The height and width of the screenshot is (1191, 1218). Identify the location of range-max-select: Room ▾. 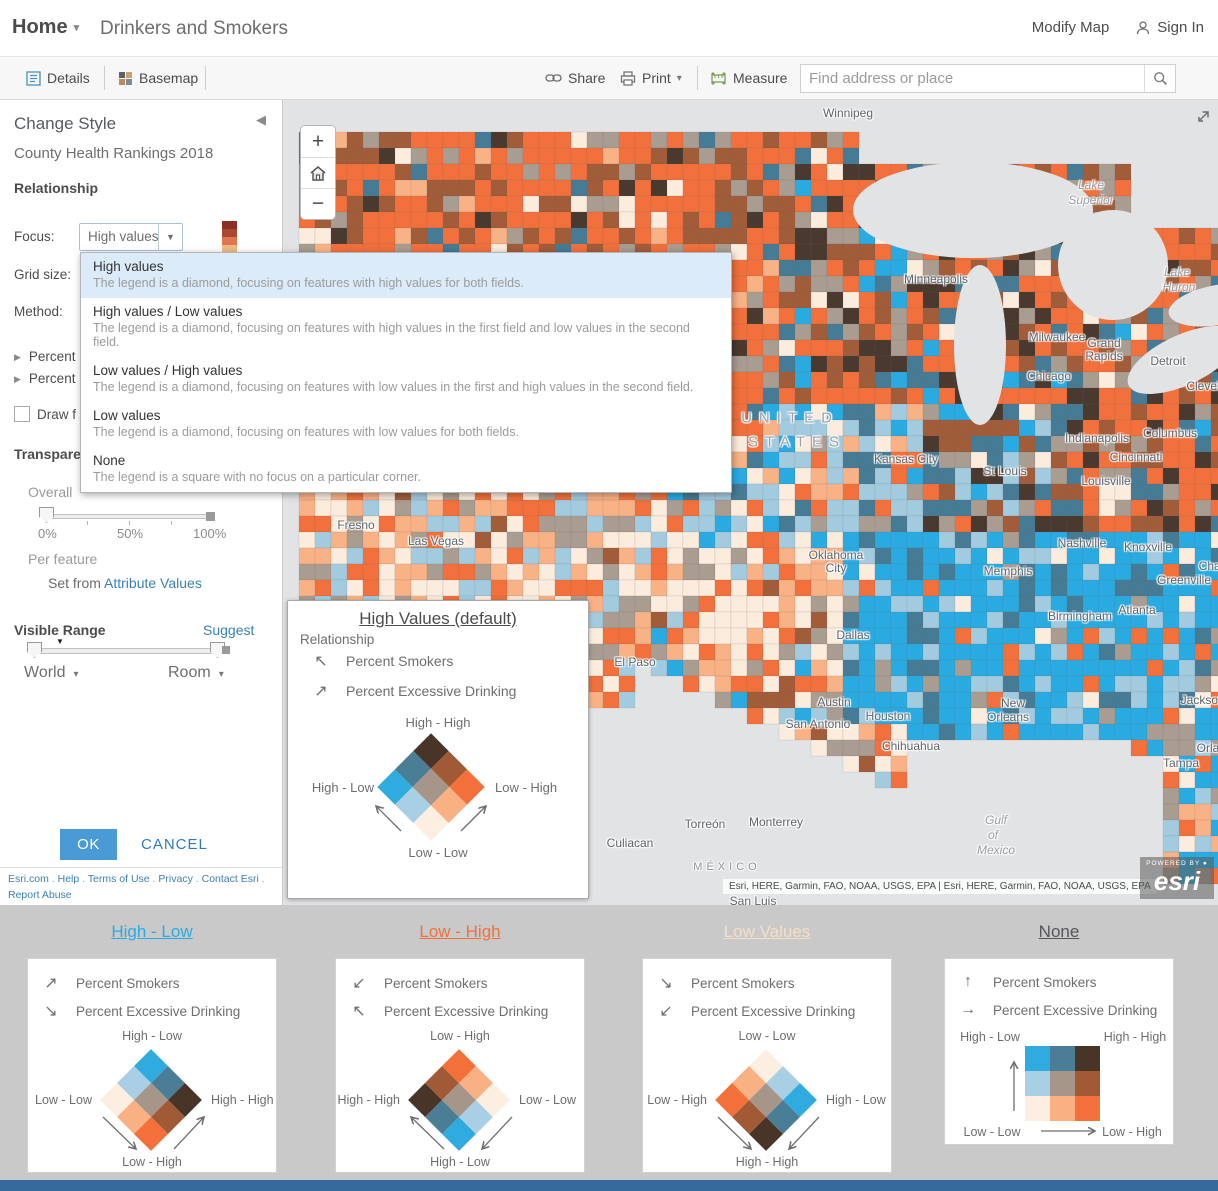
(196, 673).